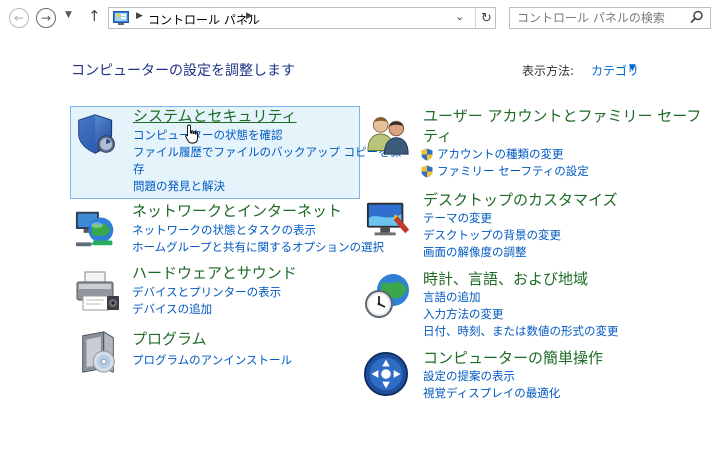  What do you see at coordinates (632, 68) in the screenshot?
I see `caret-down-icon: ▼` at bounding box center [632, 68].